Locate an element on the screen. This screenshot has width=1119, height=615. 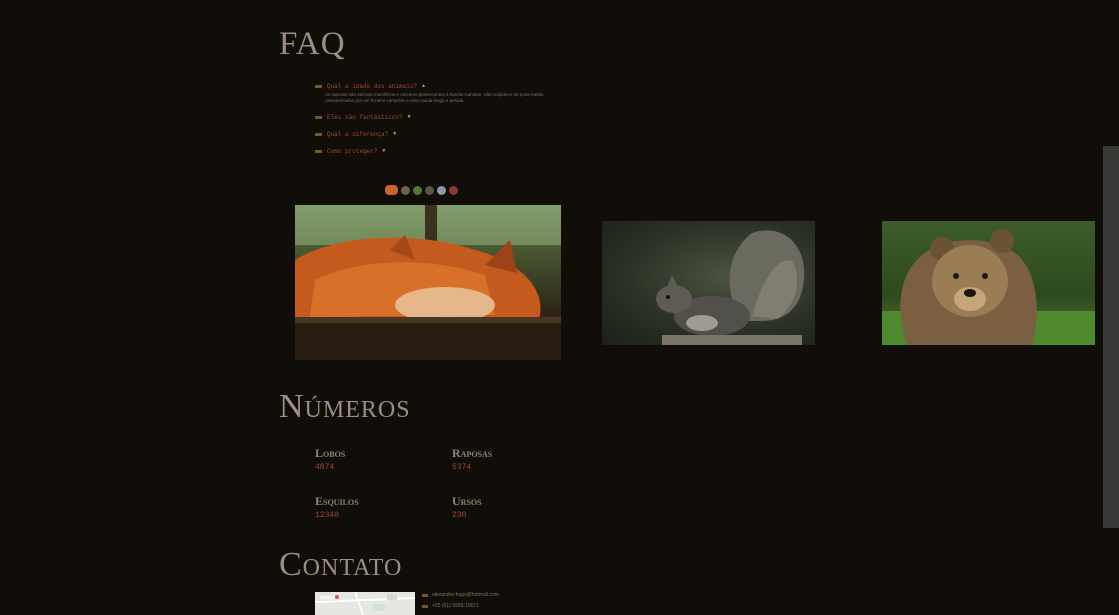
faq-question: Como proteger? ▼ is located at coordinates (445, 151).